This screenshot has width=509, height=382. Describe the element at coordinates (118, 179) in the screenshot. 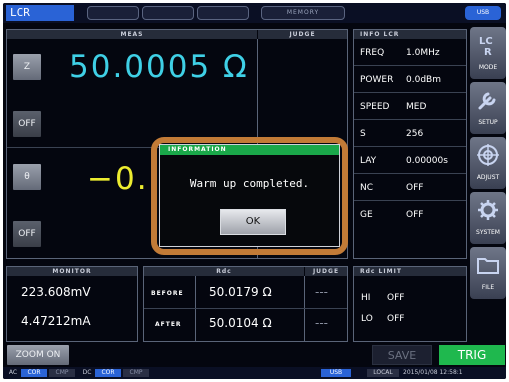

I see `param2-value: −0.` at that location.